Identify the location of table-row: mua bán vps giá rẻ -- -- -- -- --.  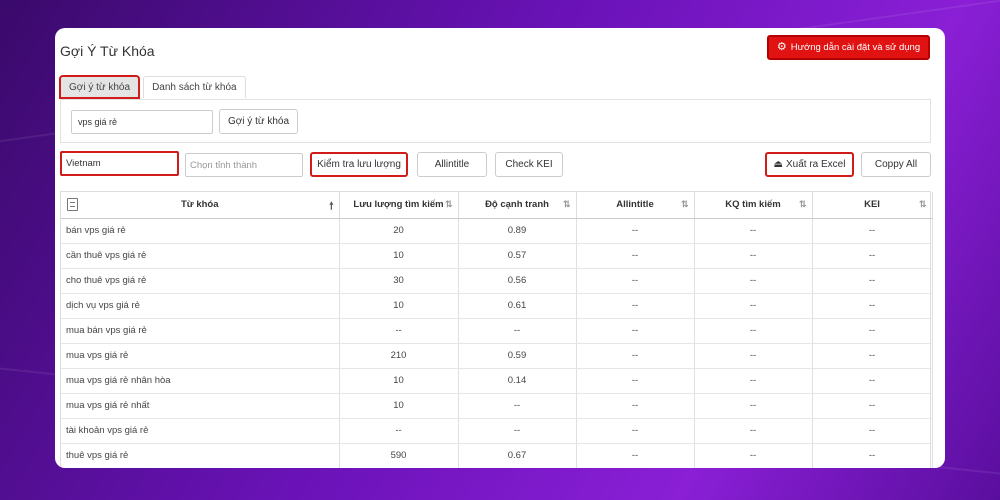
(497, 331).